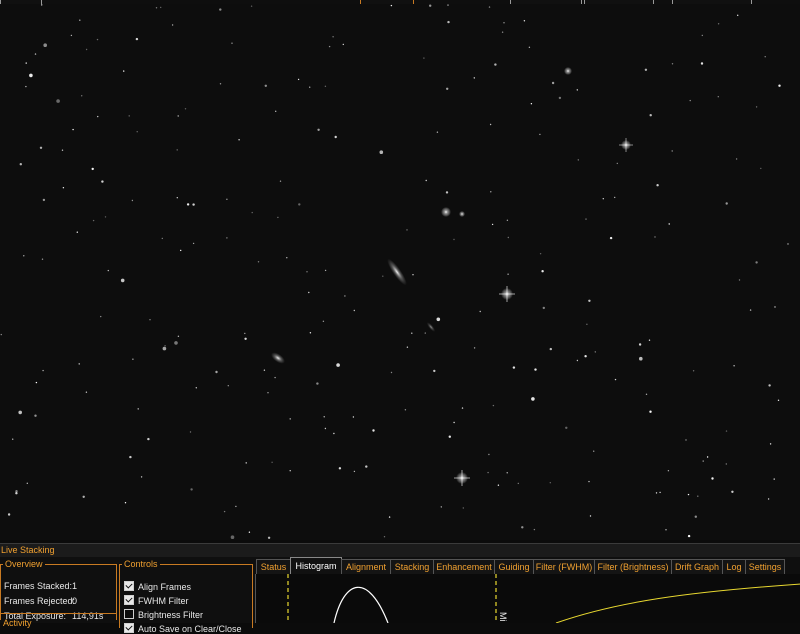 Image resolution: width=800 pixels, height=634 pixels. I want to click on tab-status: Status, so click(273, 566).